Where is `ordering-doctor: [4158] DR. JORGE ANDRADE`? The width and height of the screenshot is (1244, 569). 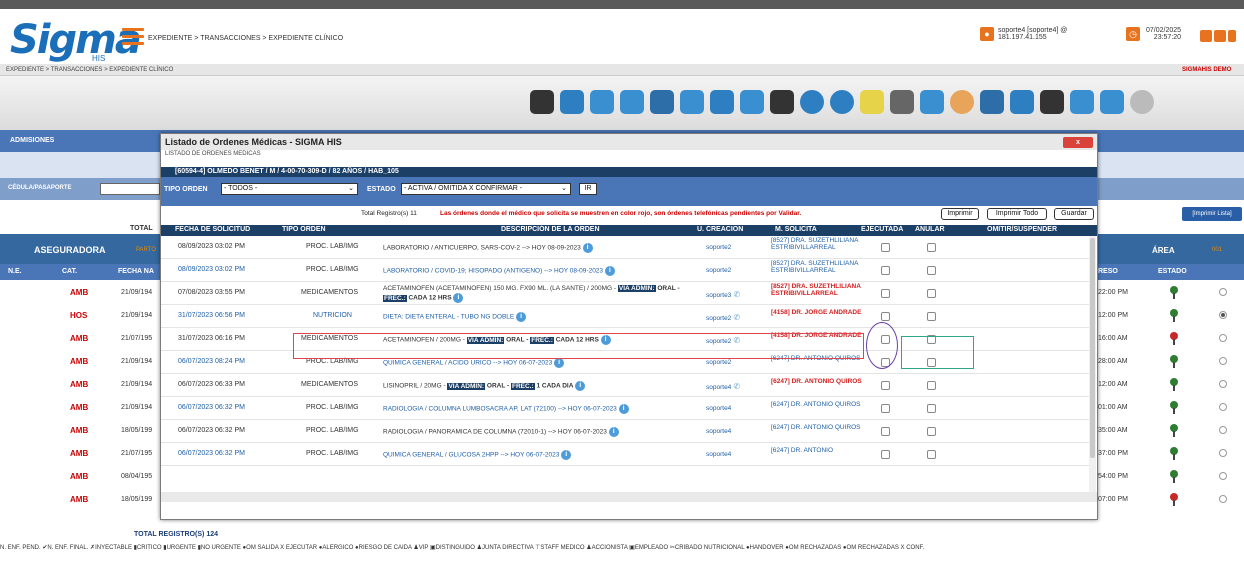 ordering-doctor: [4158] DR. JORGE ANDRADE is located at coordinates (816, 312).